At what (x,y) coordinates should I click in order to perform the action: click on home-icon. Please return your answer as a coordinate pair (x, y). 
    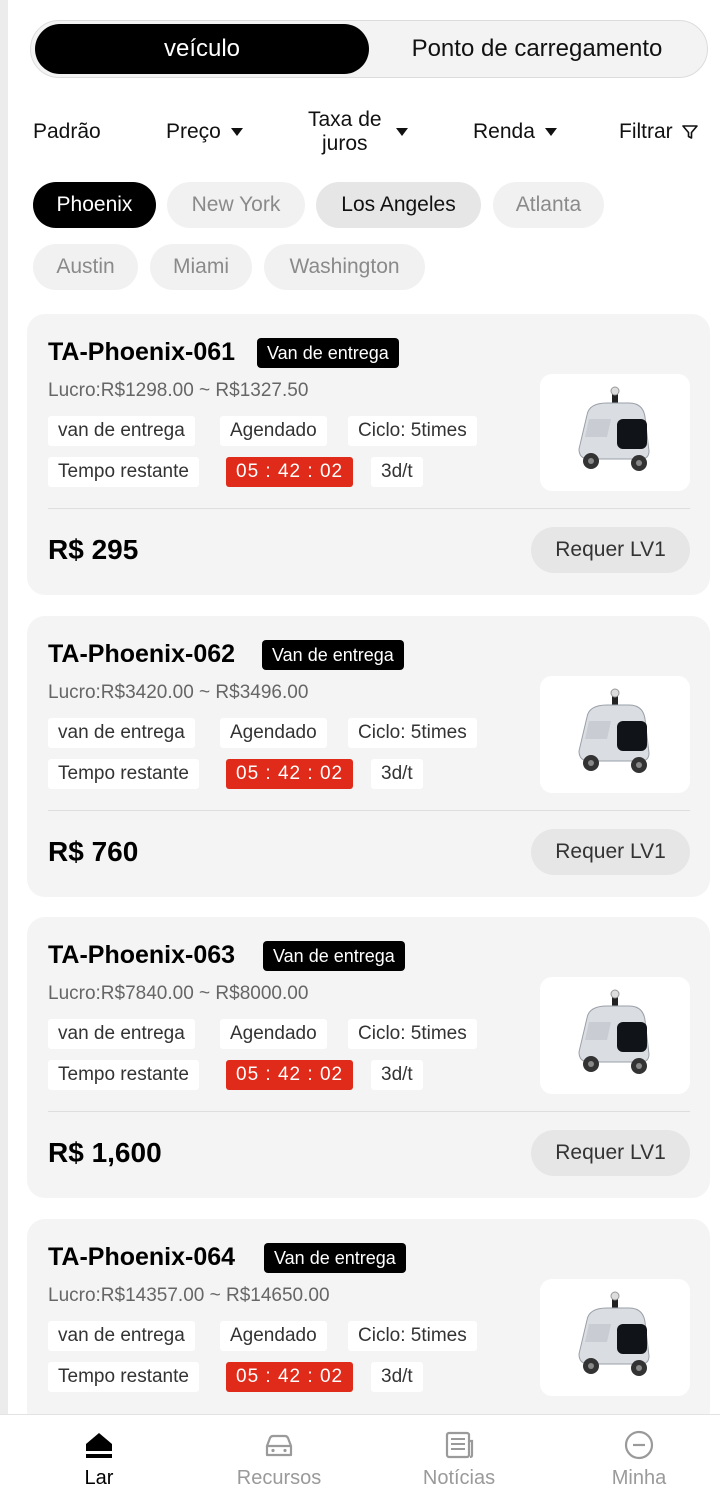
    Looking at the image, I should click on (99, 1445).